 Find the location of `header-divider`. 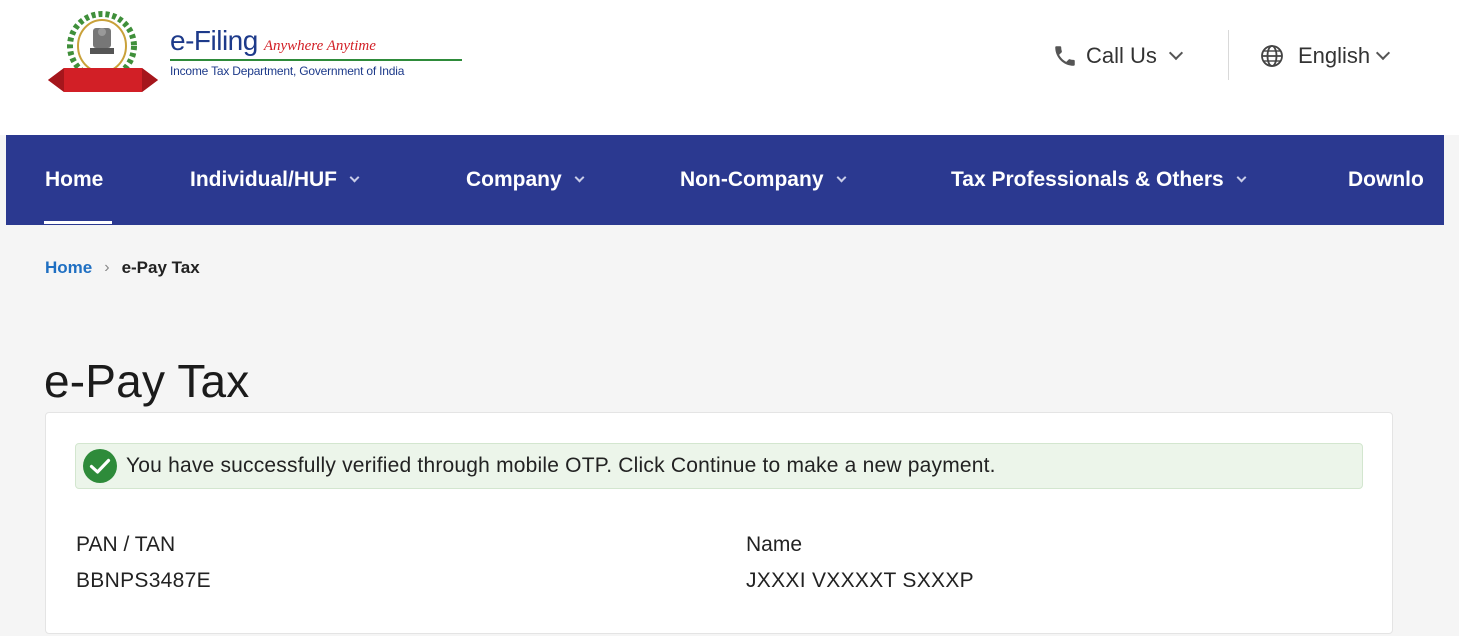

header-divider is located at coordinates (1228, 55).